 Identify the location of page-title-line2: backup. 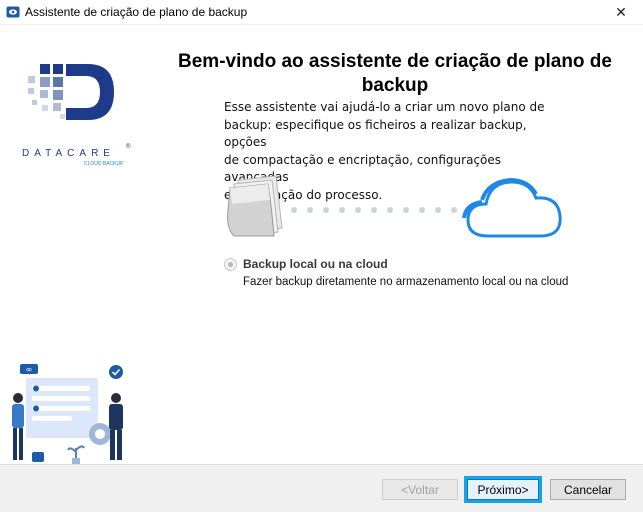
(395, 85).